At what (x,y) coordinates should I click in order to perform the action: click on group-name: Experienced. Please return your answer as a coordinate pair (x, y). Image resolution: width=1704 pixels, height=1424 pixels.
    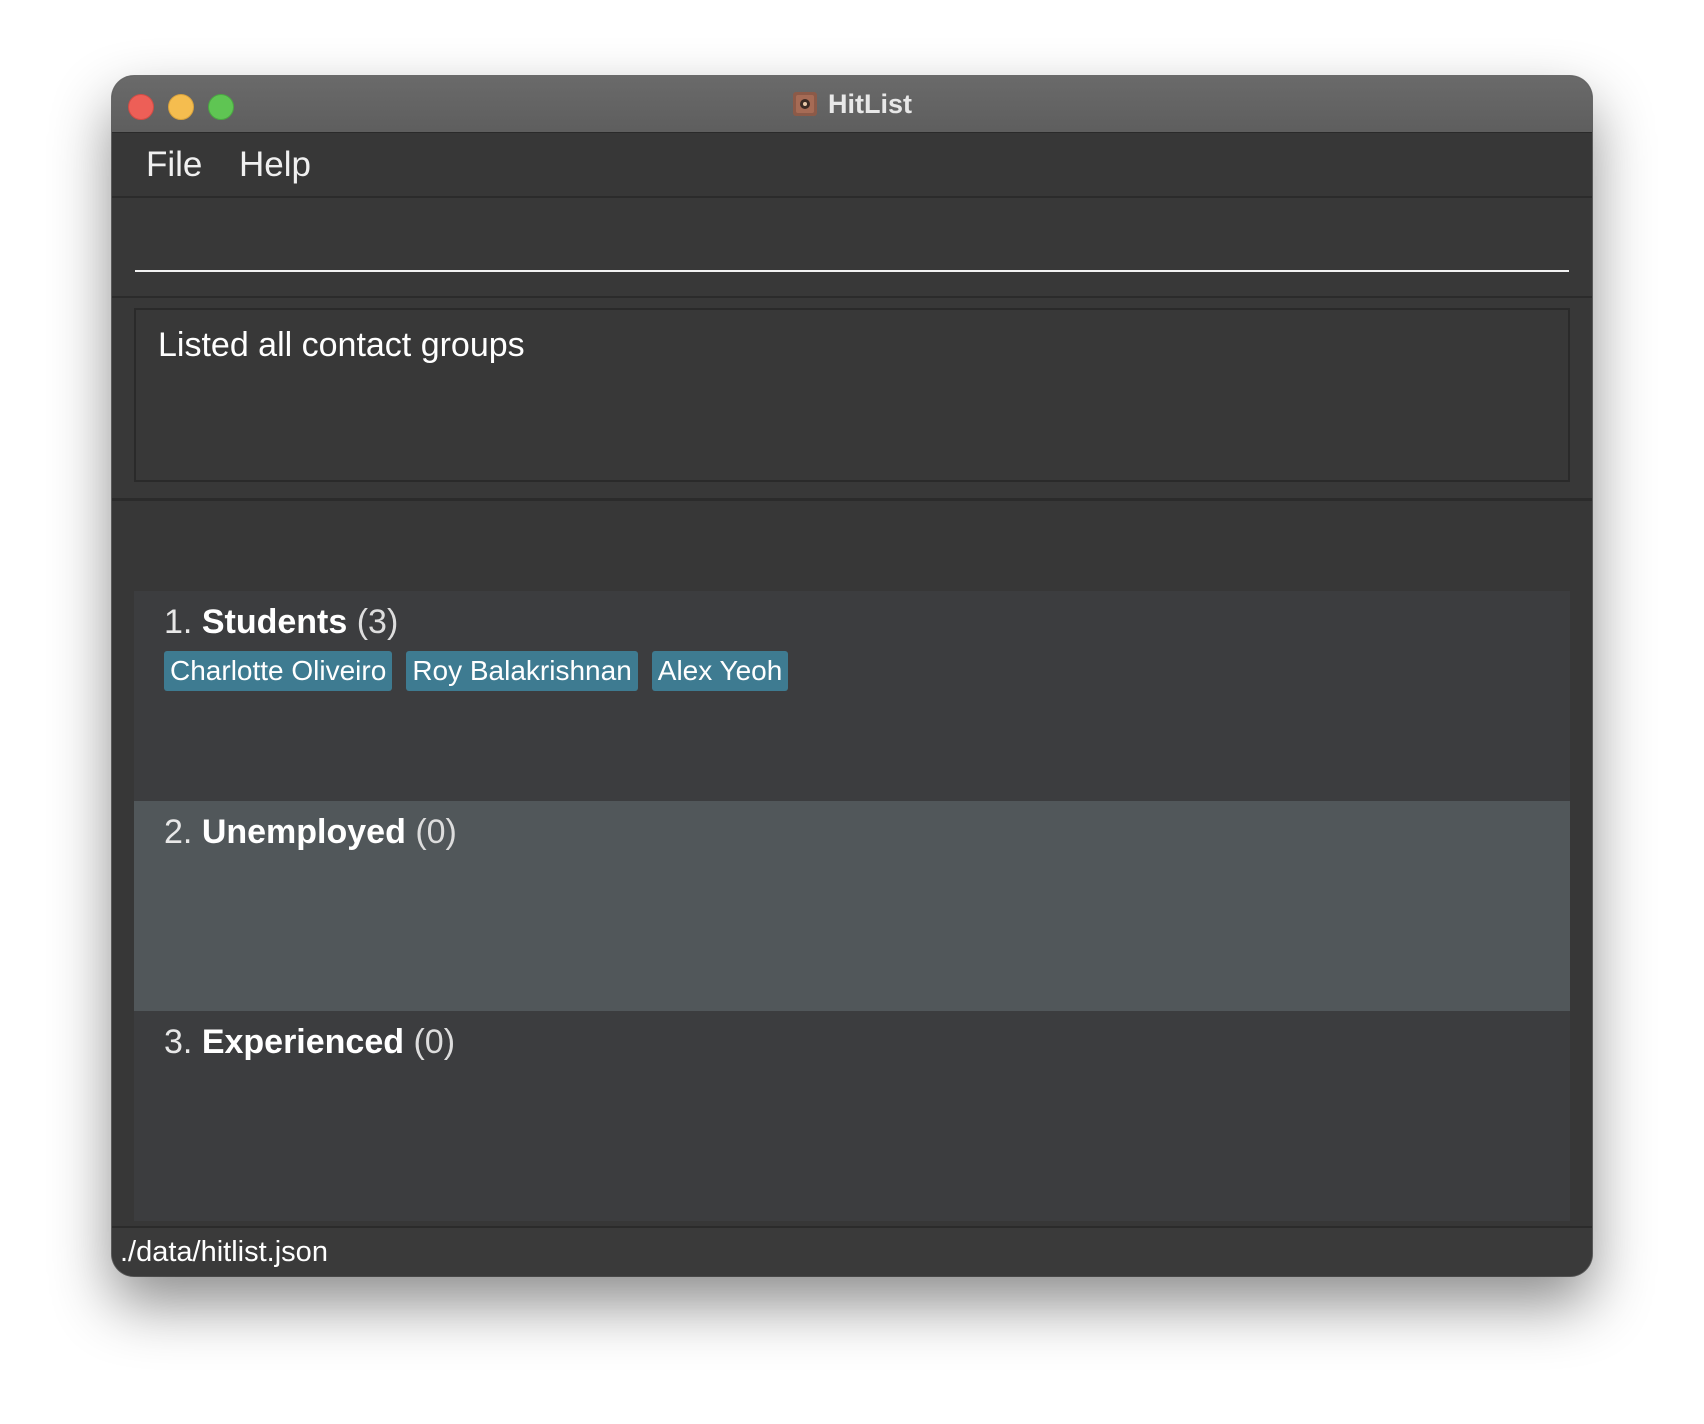
    Looking at the image, I should click on (303, 1042).